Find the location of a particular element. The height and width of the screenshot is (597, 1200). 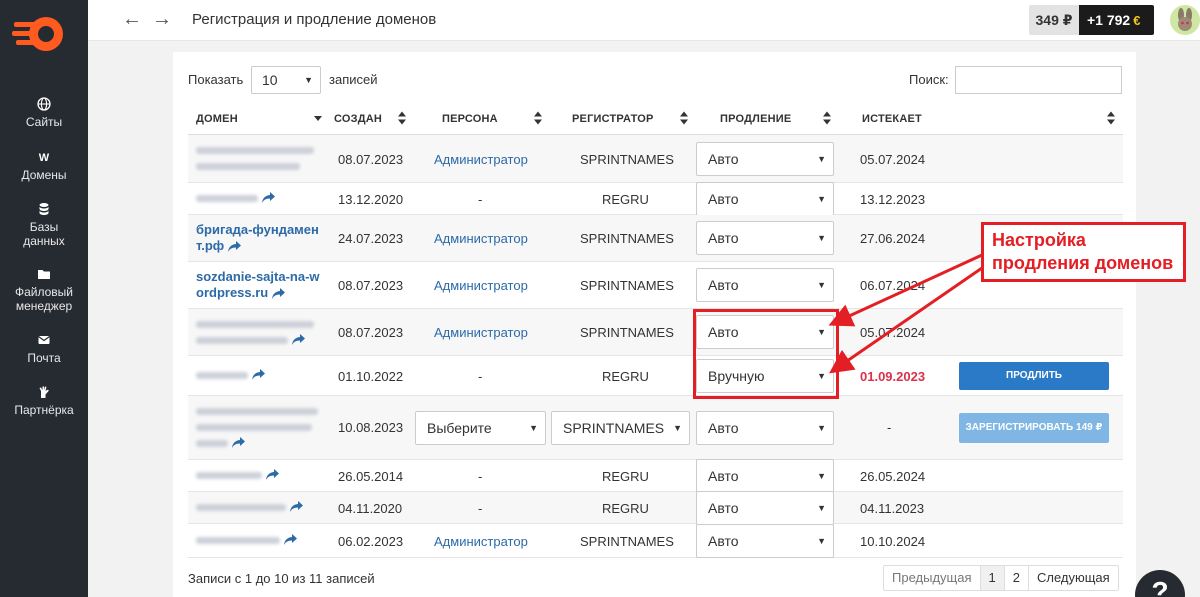

help-button: ? is located at coordinates (1160, 583).